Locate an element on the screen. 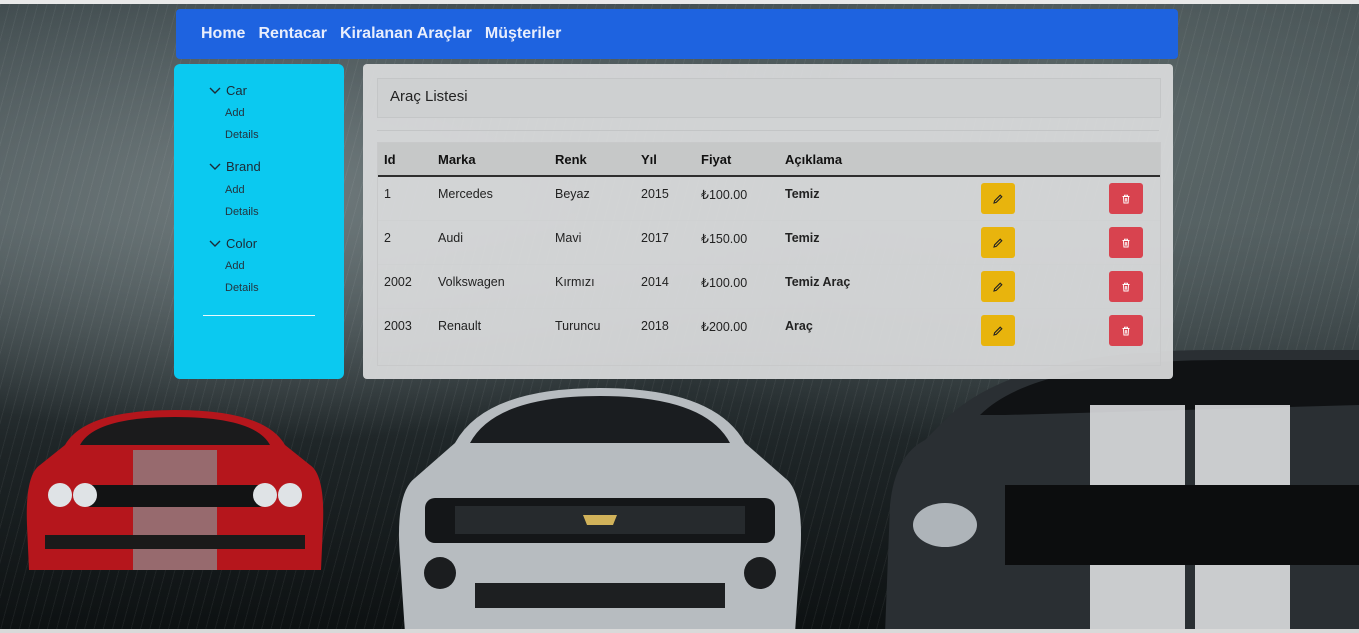 This screenshot has width=1359, height=633. column-header-delete is located at coordinates (1114, 160).